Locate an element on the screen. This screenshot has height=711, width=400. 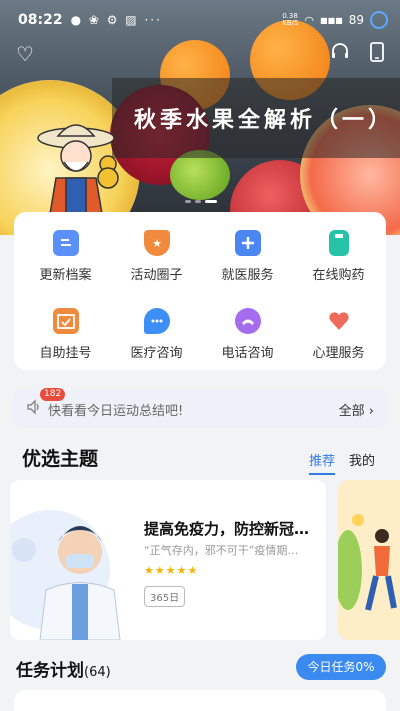
today-tasks-button: 今日任务0% is located at coordinates (341, 667).